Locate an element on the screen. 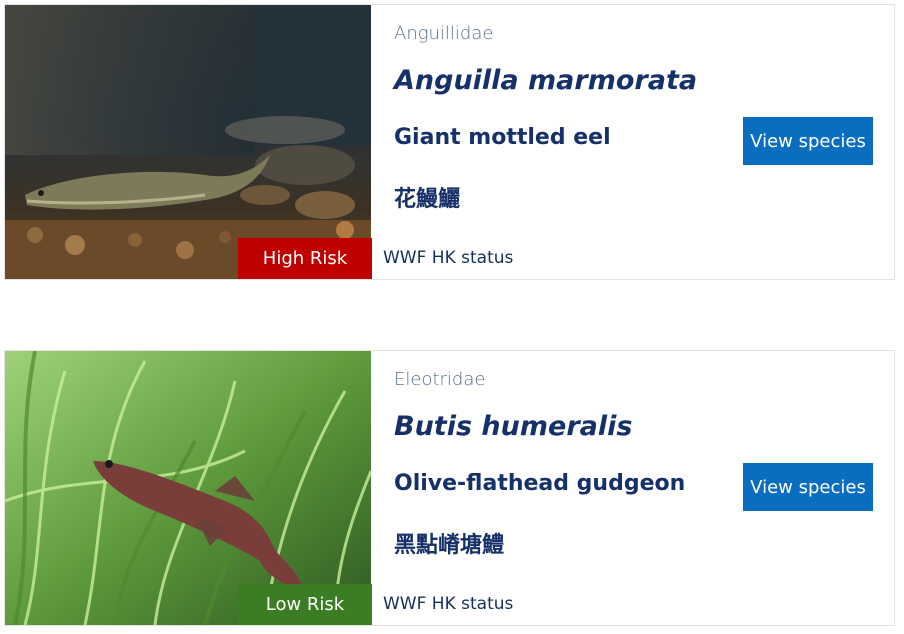  chinese-name: 黑點嵴塘鱧 is located at coordinates (449, 545).